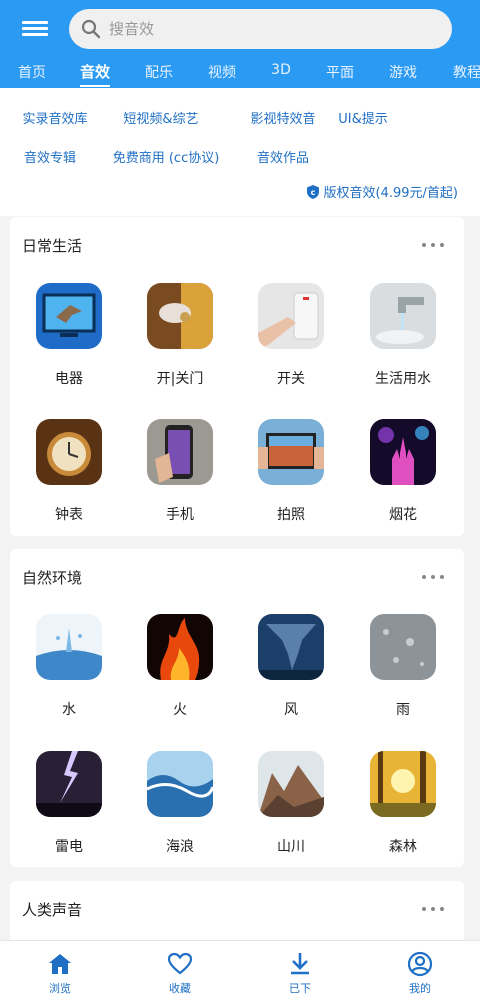  What do you see at coordinates (69, 710) in the screenshot?
I see `item-label: 水` at bounding box center [69, 710].